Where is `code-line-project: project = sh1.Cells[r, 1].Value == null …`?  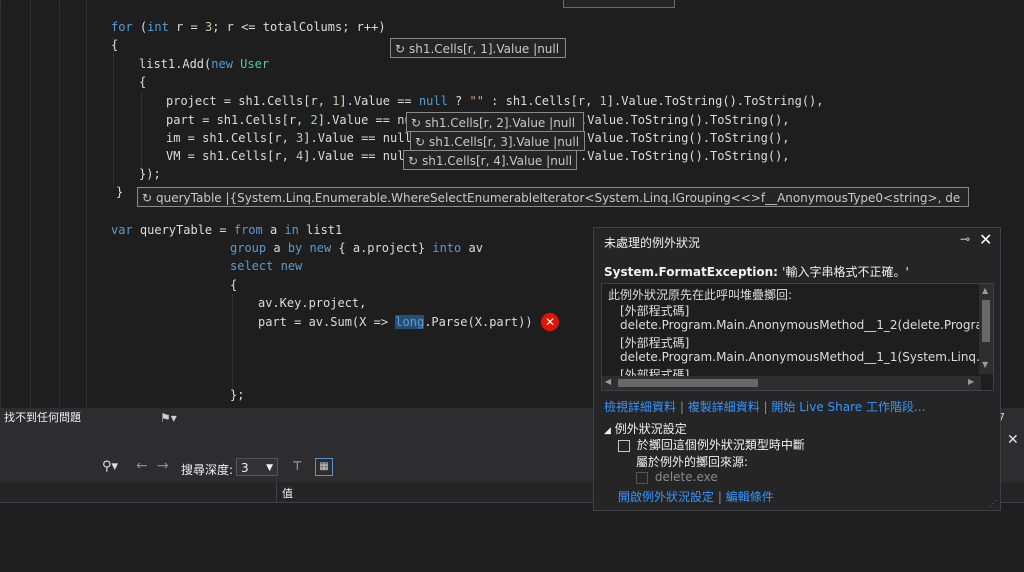 code-line-project: project = sh1.Cells[r, 1].Value == null … is located at coordinates (495, 101).